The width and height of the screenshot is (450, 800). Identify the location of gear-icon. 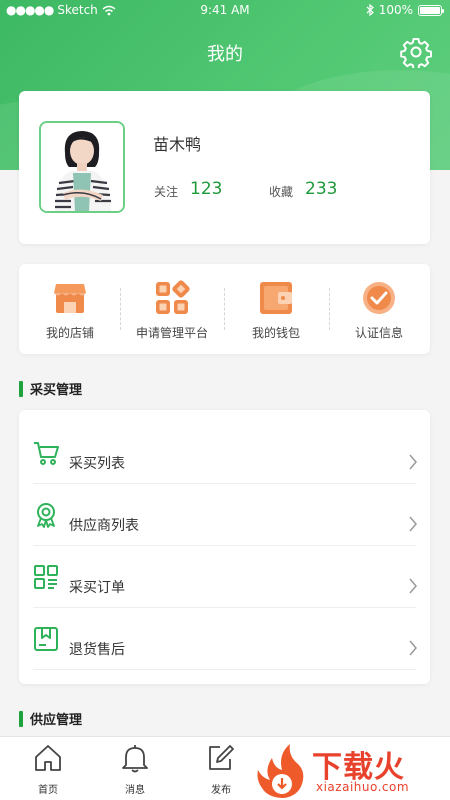
(416, 54).